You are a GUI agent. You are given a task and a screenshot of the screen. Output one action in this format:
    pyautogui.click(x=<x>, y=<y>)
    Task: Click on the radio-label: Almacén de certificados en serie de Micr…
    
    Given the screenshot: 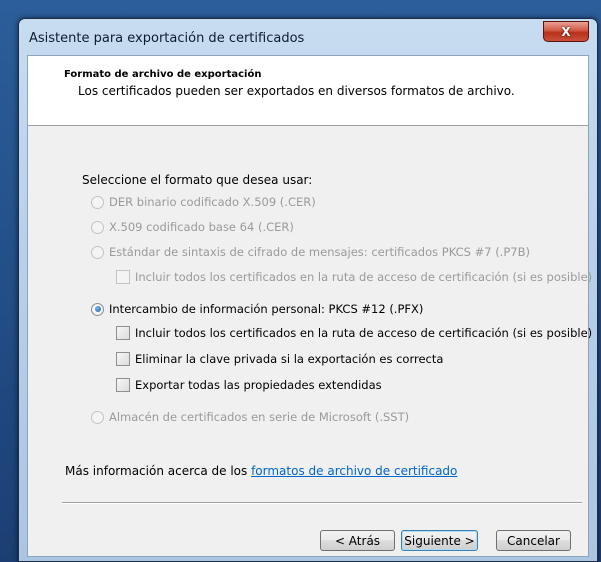 What is the action you would take?
    pyautogui.click(x=259, y=417)
    